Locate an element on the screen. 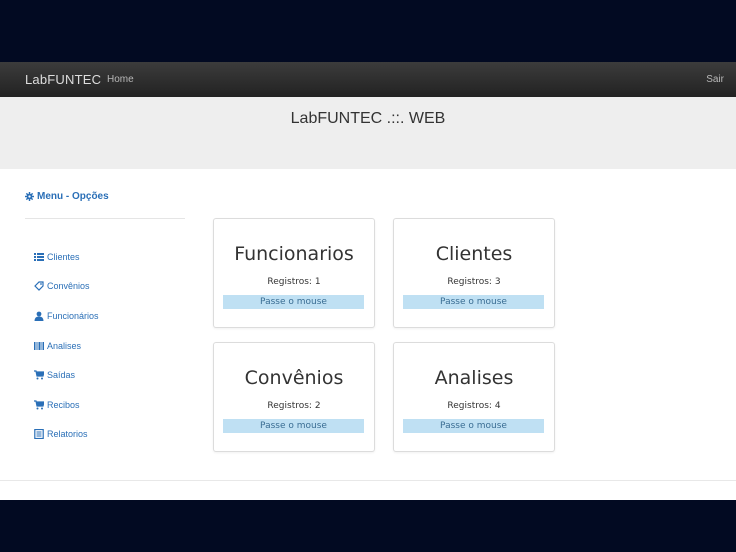 Image resolution: width=736 pixels, height=552 pixels. footer-divider is located at coordinates (368, 480).